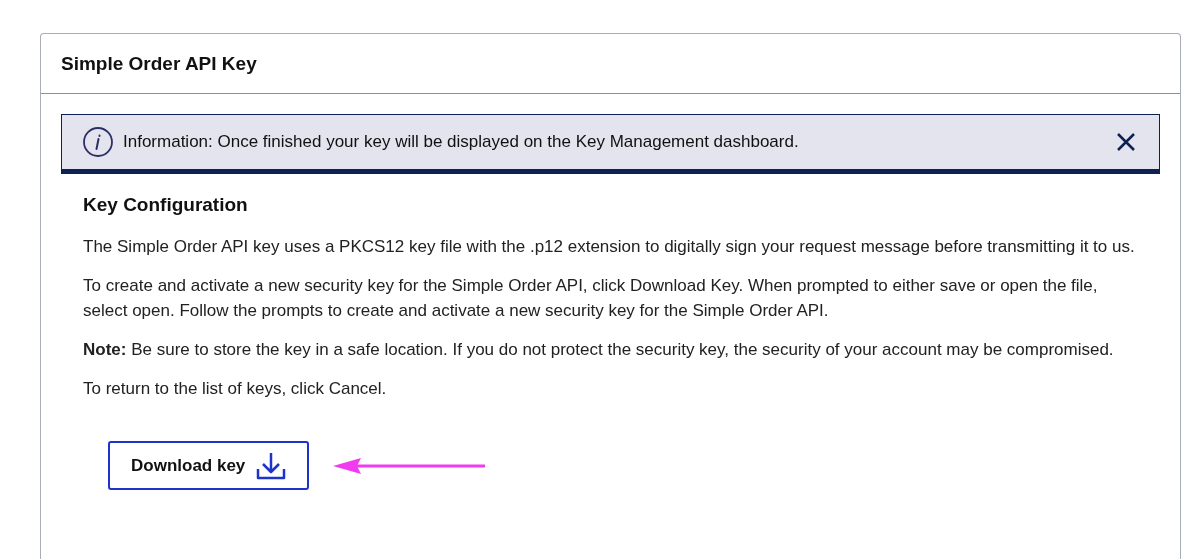 Image resolution: width=1198 pixels, height=559 pixels. Describe the element at coordinates (166, 205) in the screenshot. I see `section-heading: Key Configuration` at that location.